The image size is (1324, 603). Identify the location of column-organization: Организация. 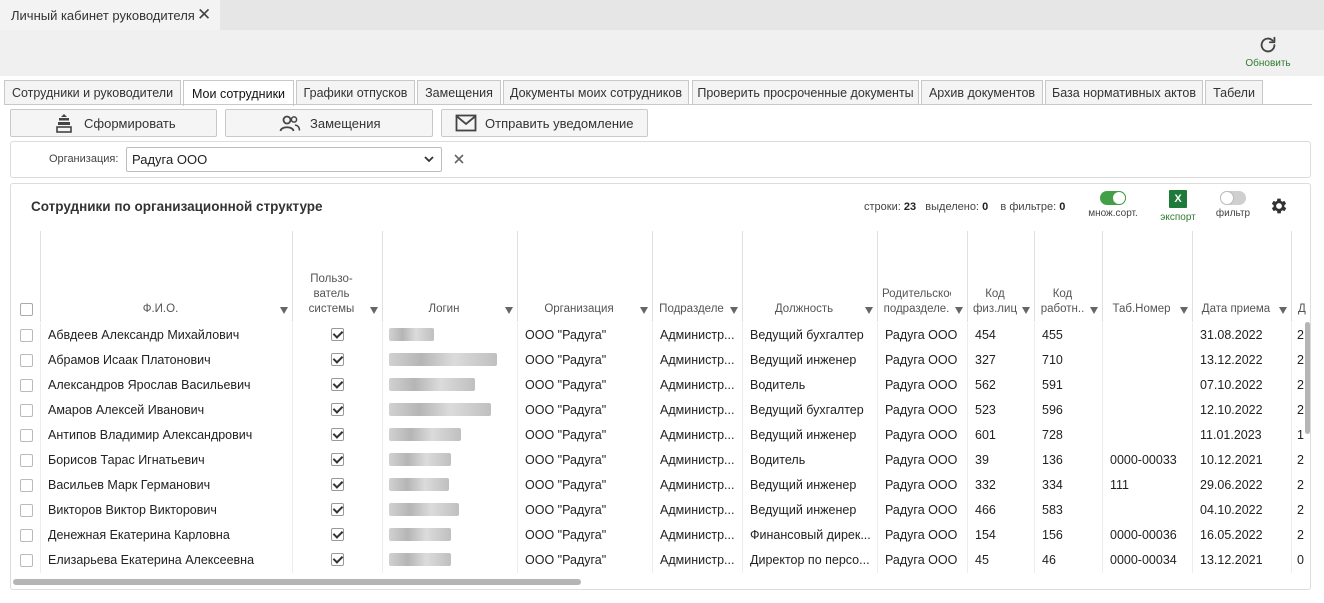
(585, 276).